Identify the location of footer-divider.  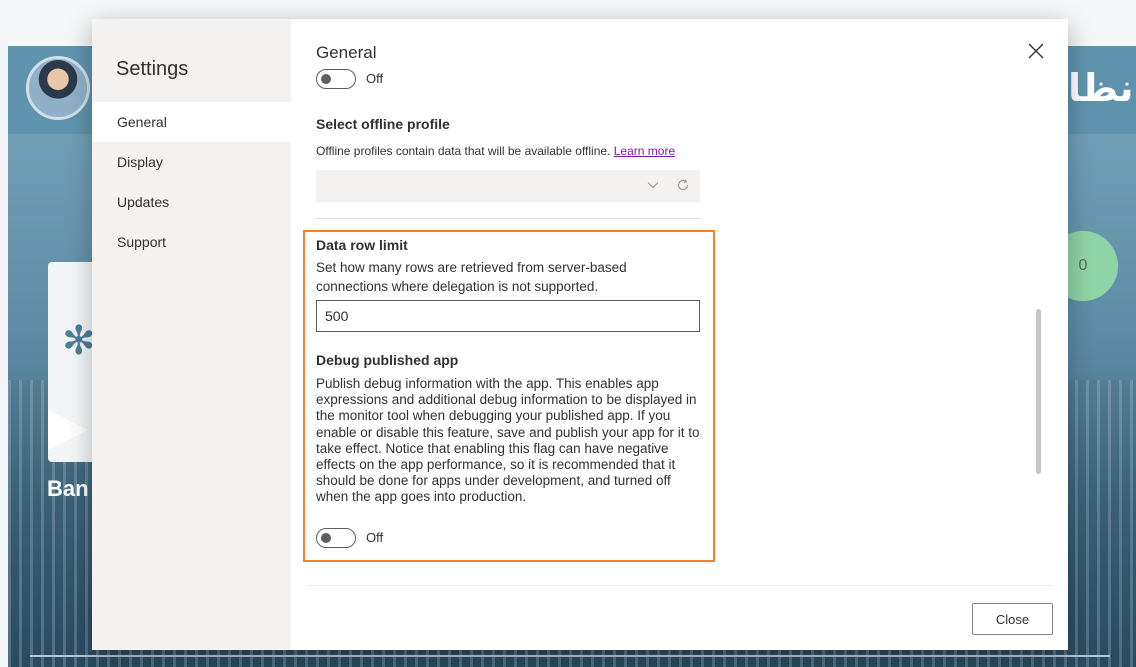
(680, 585).